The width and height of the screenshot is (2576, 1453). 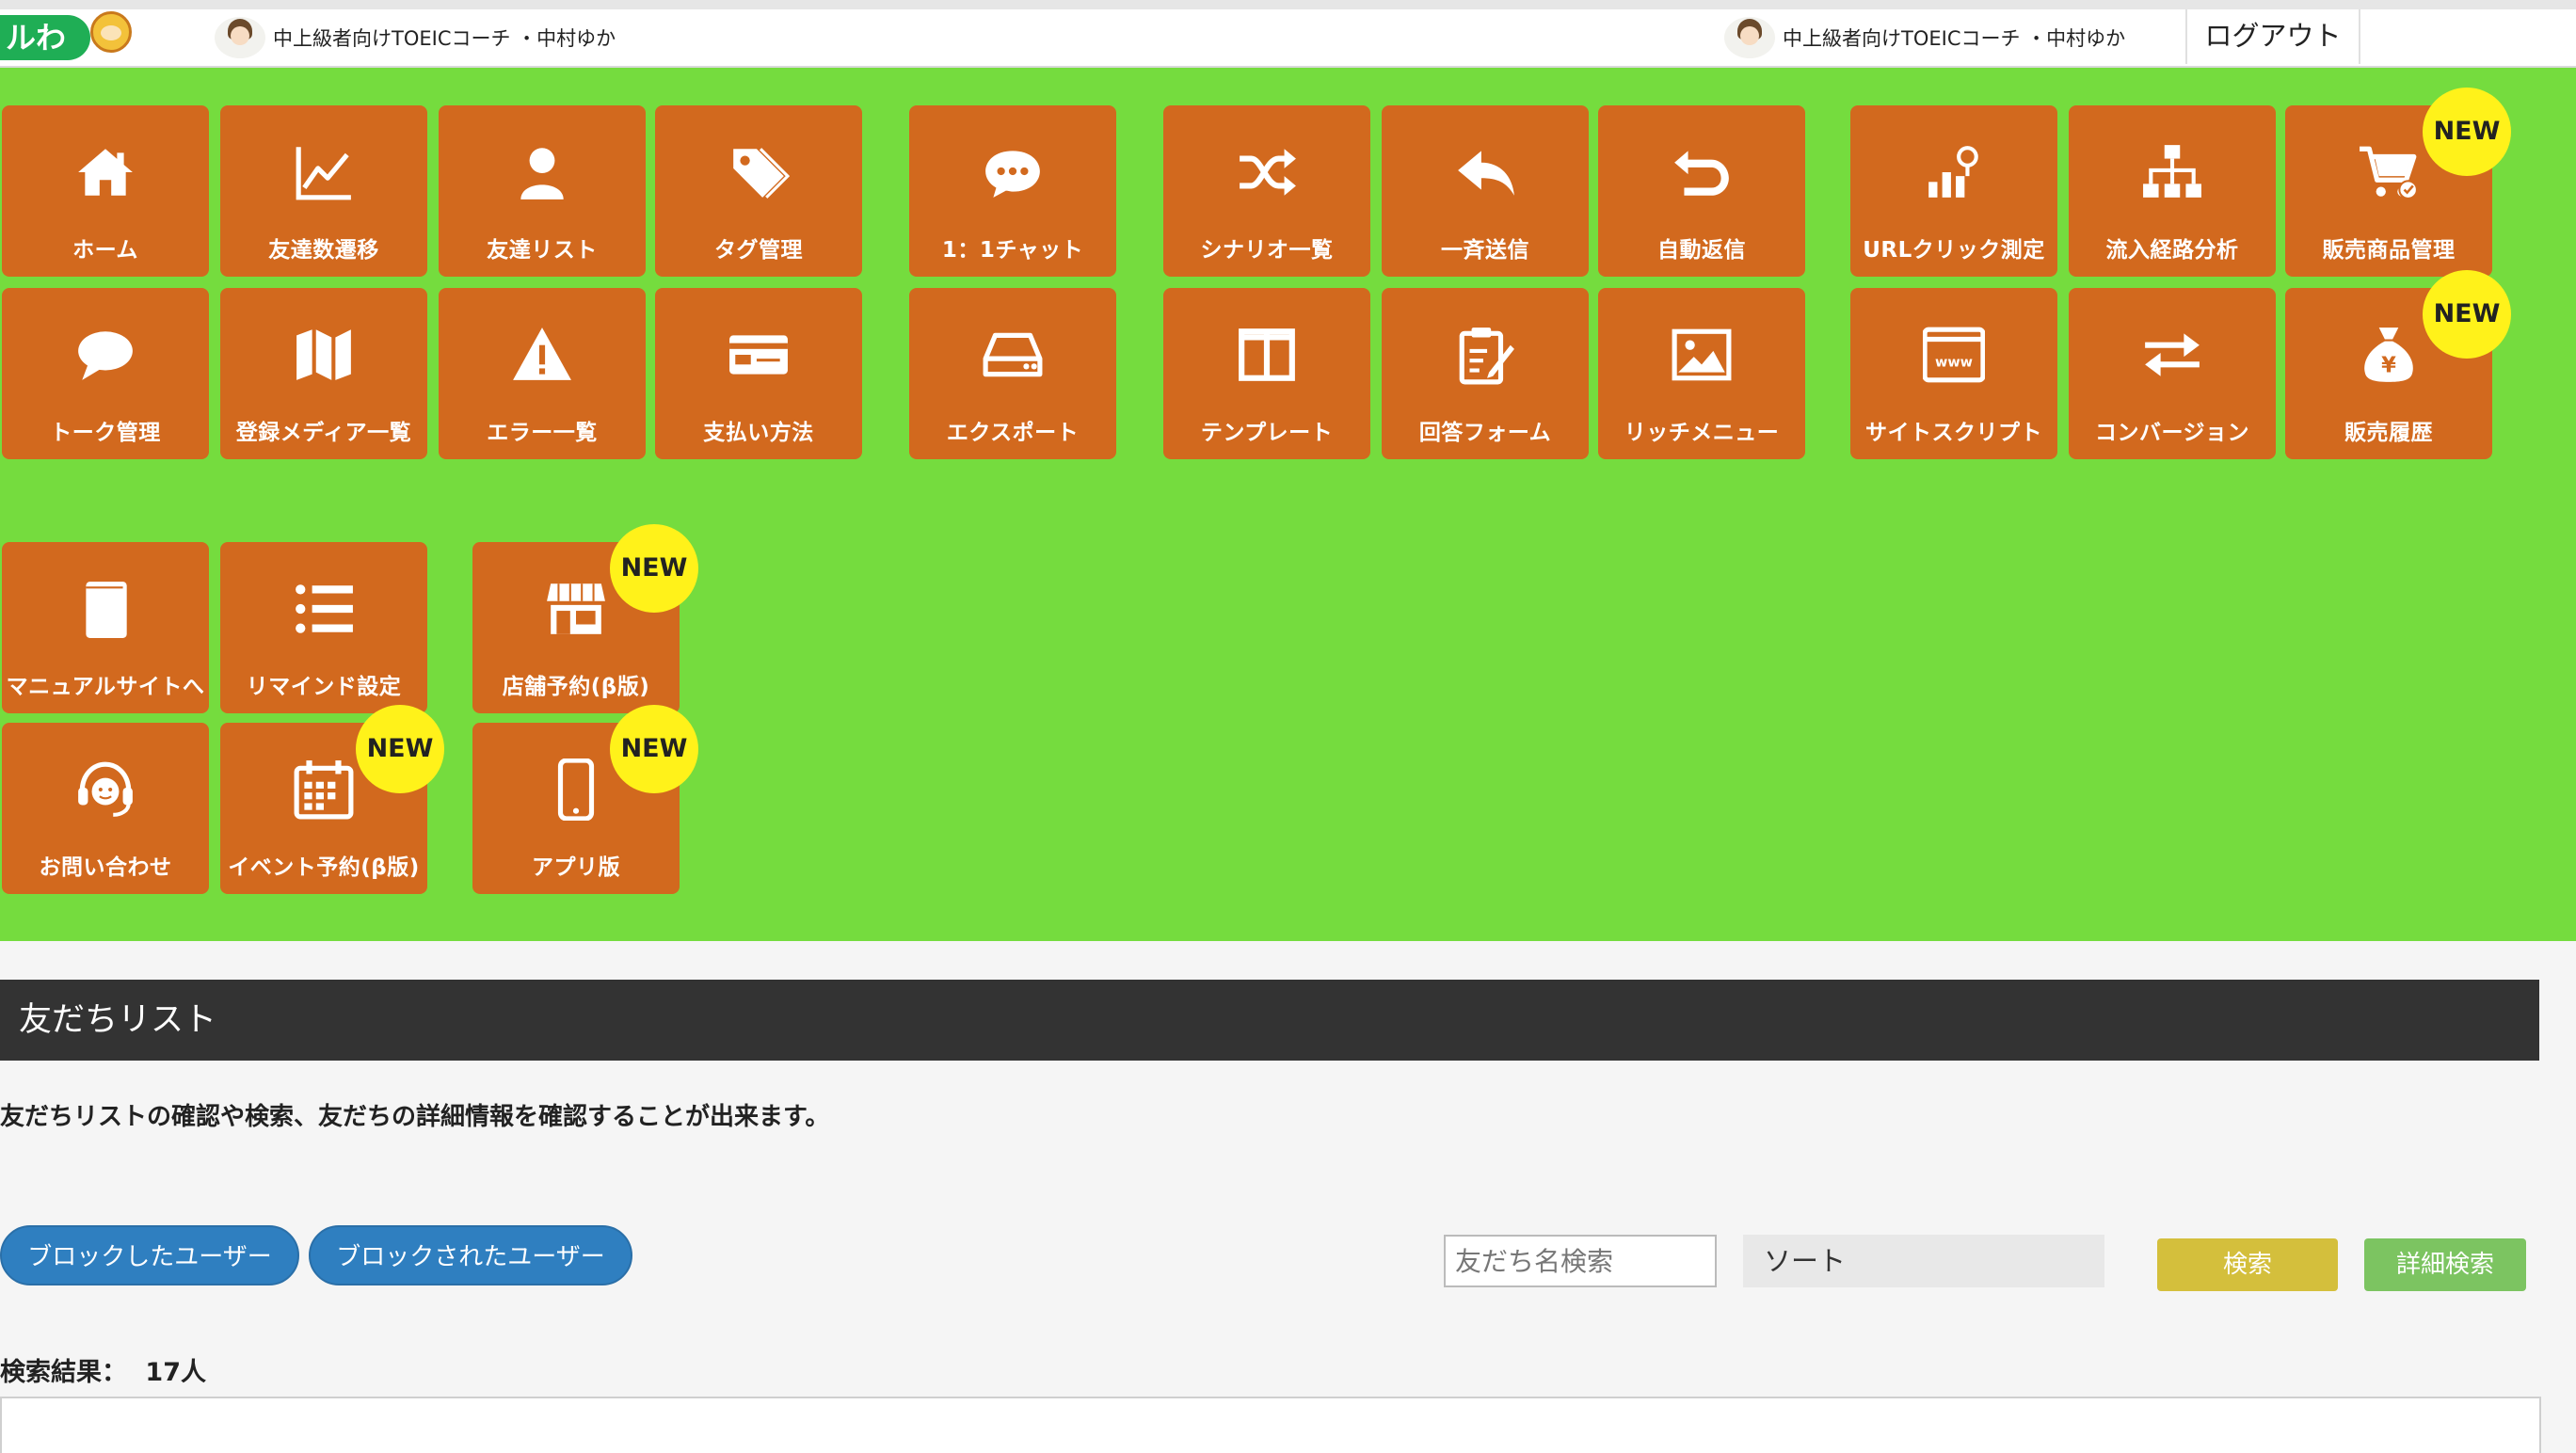 I want to click on tile-broadcast: 一斉送信, so click(x=1485, y=191).